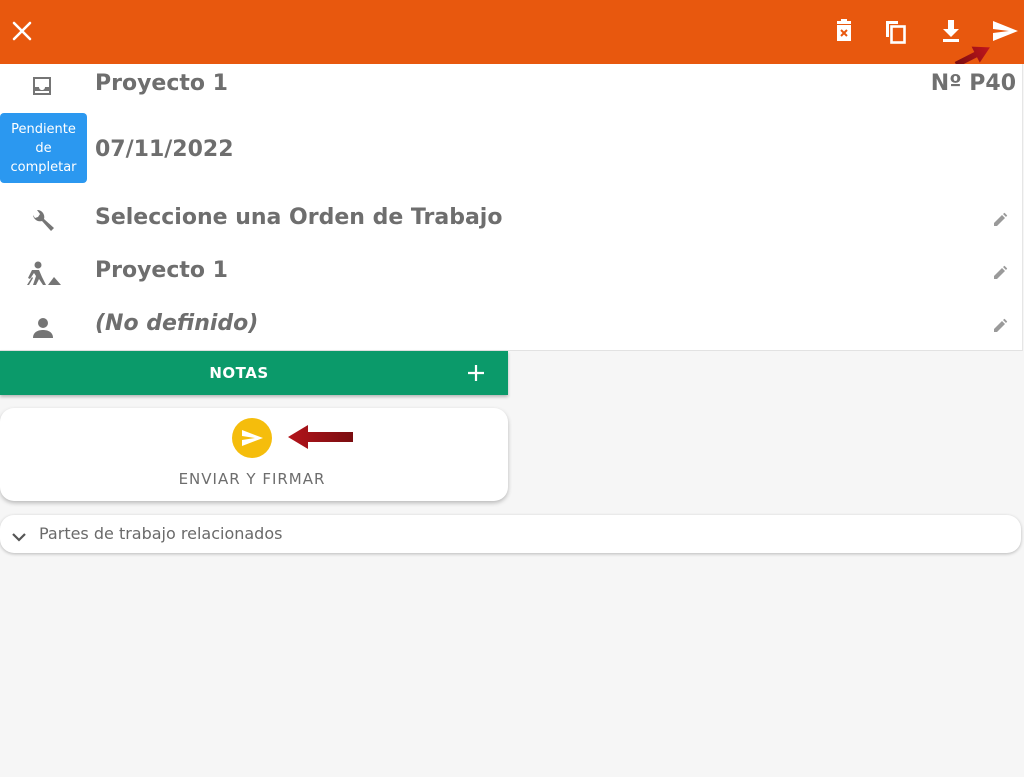 The width and height of the screenshot is (1024, 777). What do you see at coordinates (164, 149) in the screenshot?
I see `document-date: 07/11/2022` at bounding box center [164, 149].